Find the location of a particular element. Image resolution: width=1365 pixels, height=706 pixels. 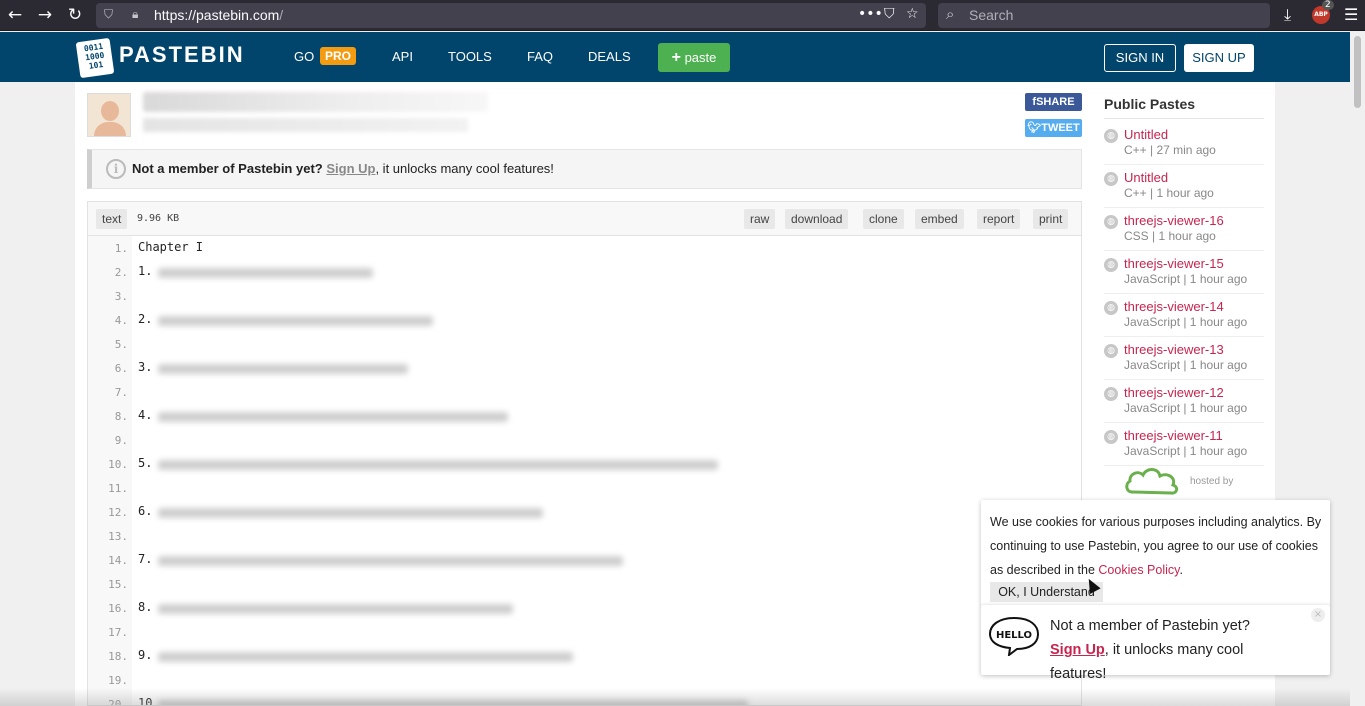

public-paste-item: ◍ threejs-viewer-16 CSS | 1 hour ago is located at coordinates (1184, 229).